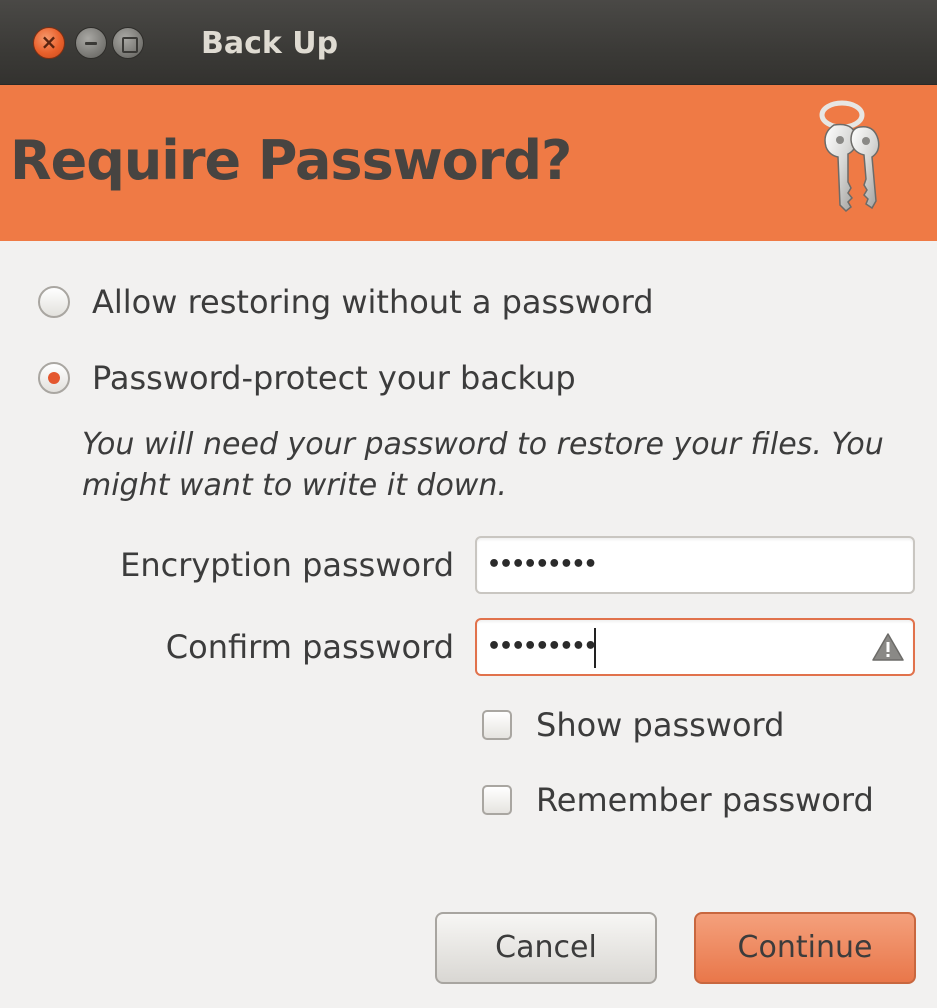 Image resolution: width=937 pixels, height=1008 pixels. What do you see at coordinates (54, 302) in the screenshot?
I see `radio-button` at bounding box center [54, 302].